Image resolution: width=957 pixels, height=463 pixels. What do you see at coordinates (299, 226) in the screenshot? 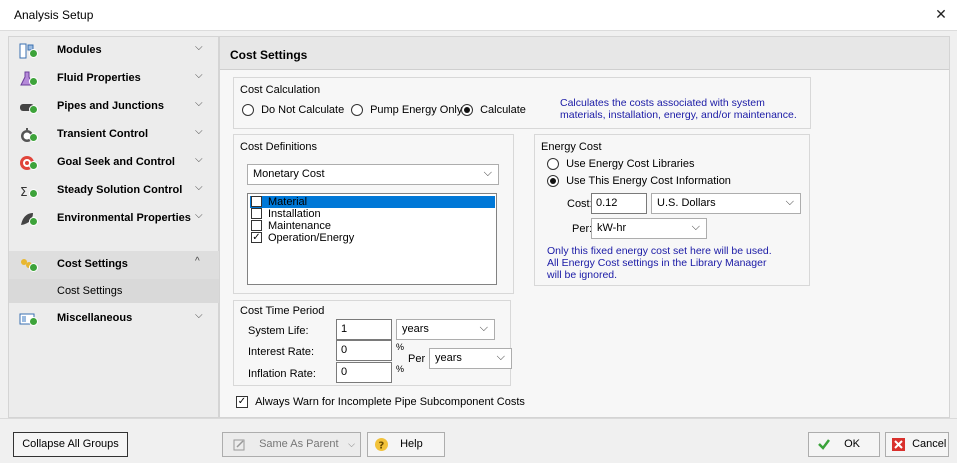
I see `list-item-label: Maintenance` at bounding box center [299, 226].